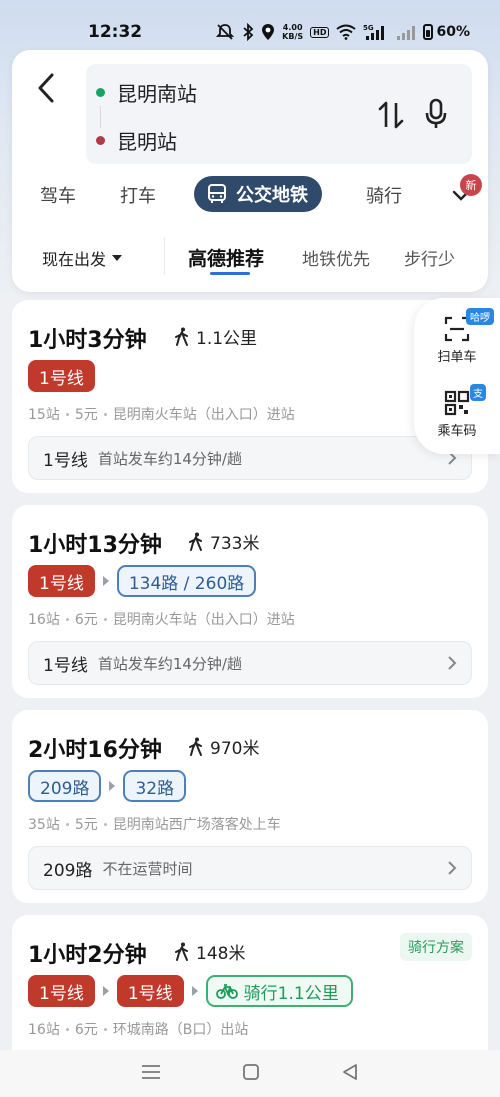 Image resolution: width=500 pixels, height=1097 pixels. Describe the element at coordinates (227, 339) in the screenshot. I see `walk-distance-value: 1.1公里` at that location.